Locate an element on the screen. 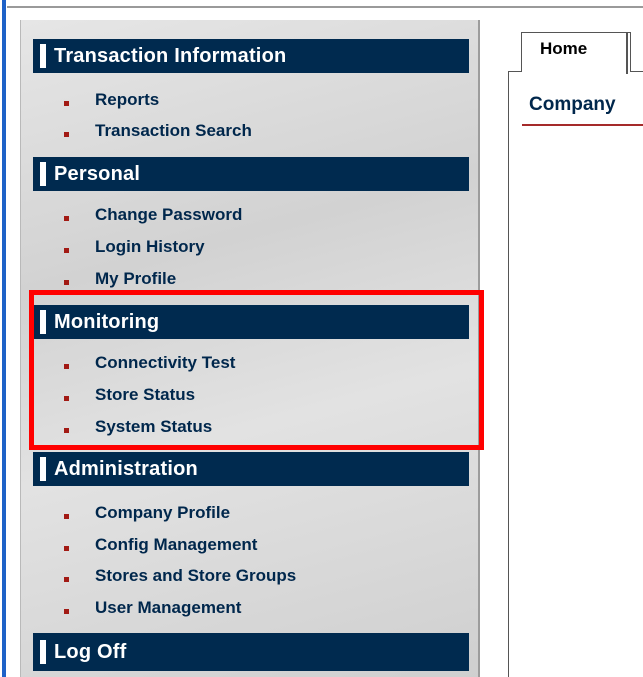 The image size is (643, 677). nav-item-label: Change Password is located at coordinates (169, 214).